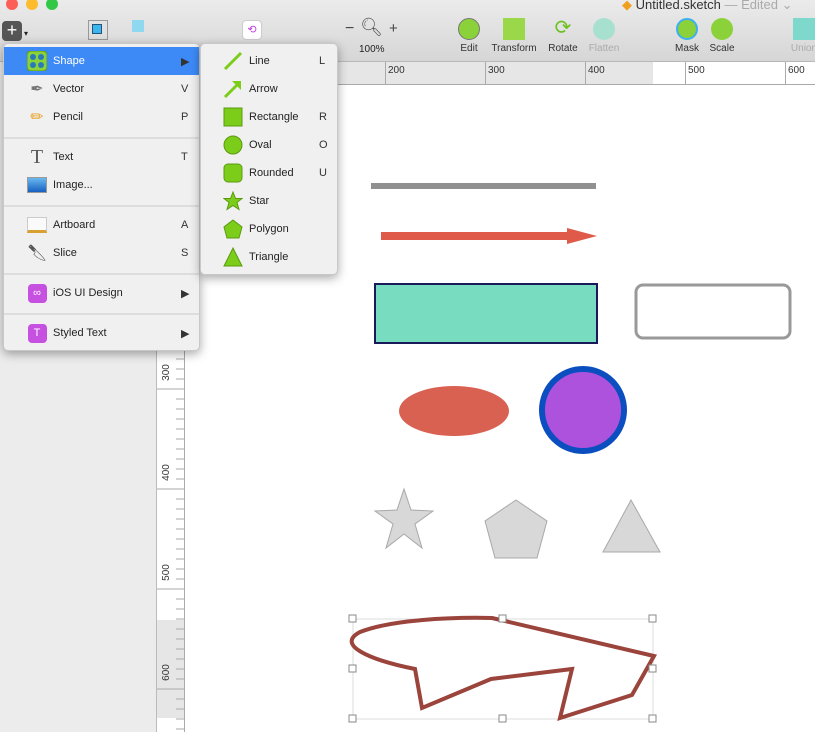 The width and height of the screenshot is (815, 732). Describe the element at coordinates (233, 89) in the screenshot. I see `arrow-icon` at that location.